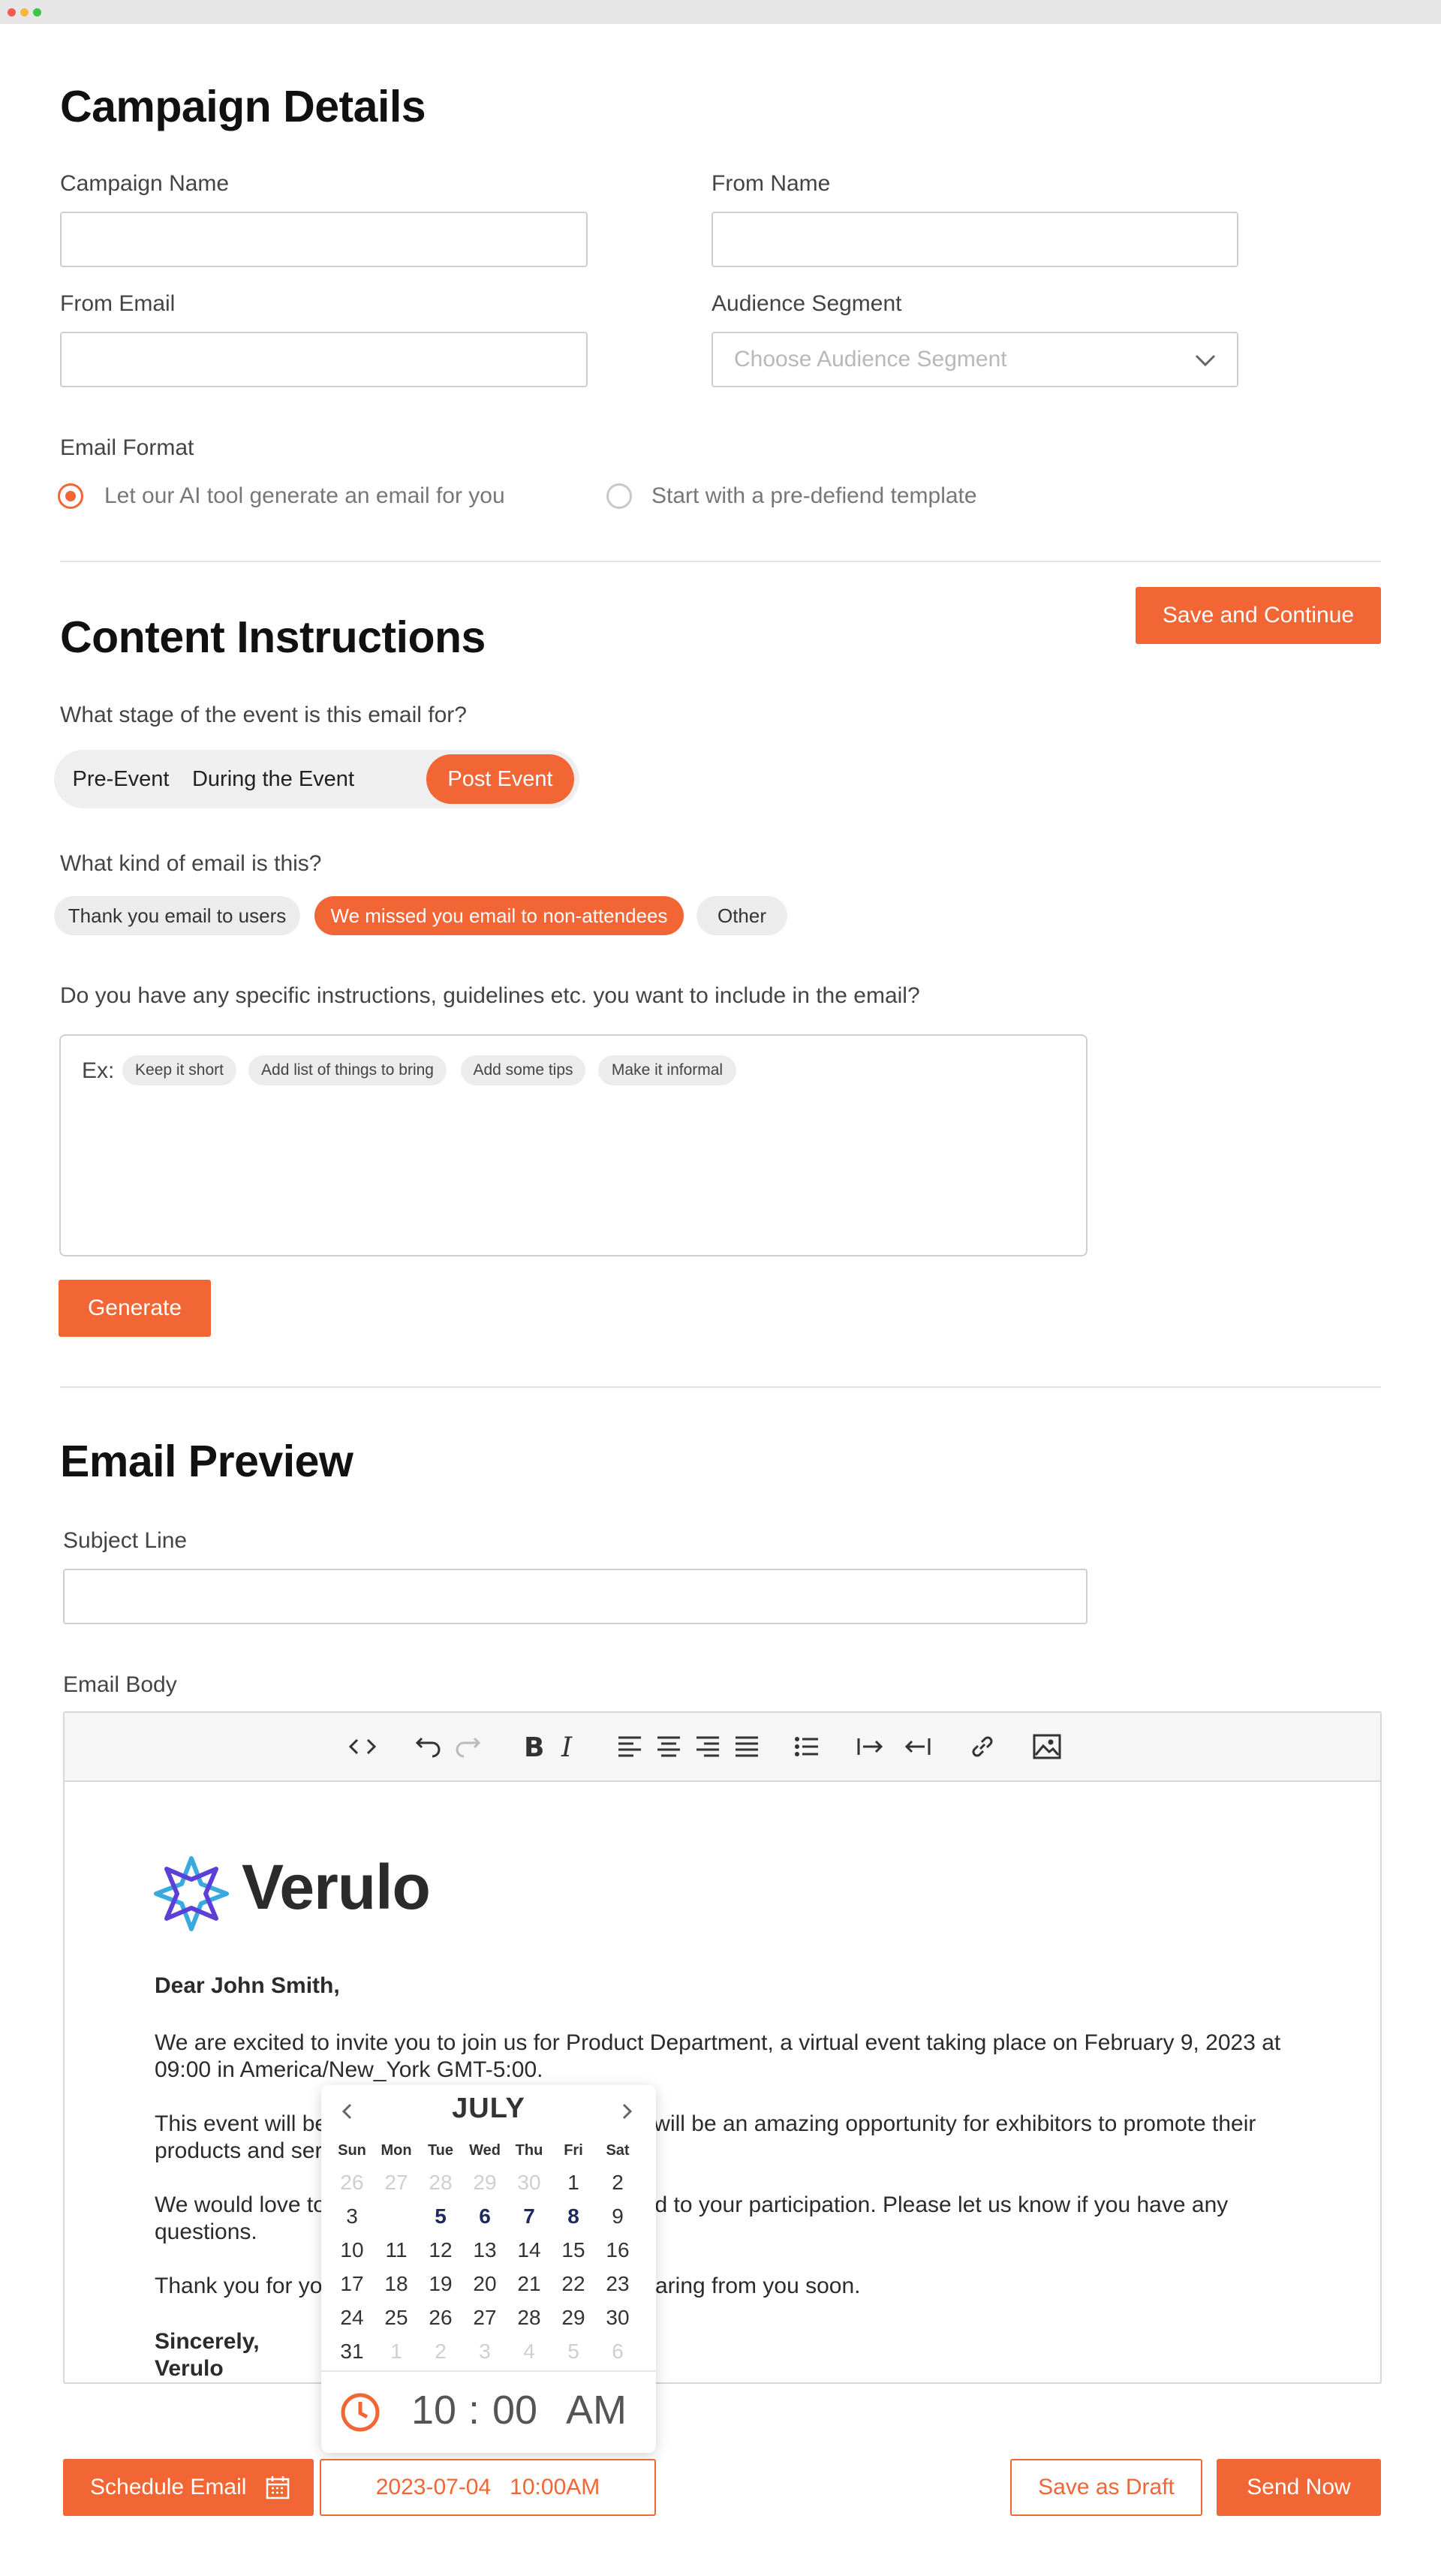  What do you see at coordinates (396, 2318) in the screenshot?
I see `calendar-day: 25` at bounding box center [396, 2318].